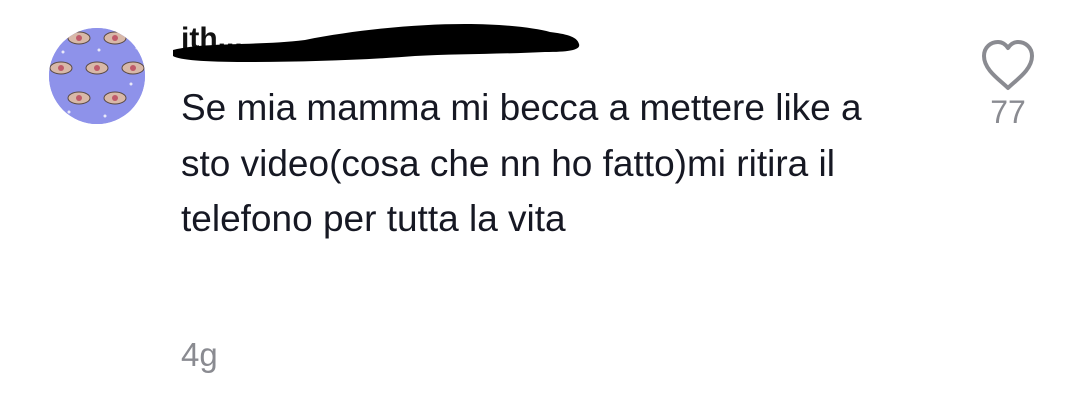 The height and width of the screenshot is (406, 1074). I want to click on avatar-image, so click(97, 76).